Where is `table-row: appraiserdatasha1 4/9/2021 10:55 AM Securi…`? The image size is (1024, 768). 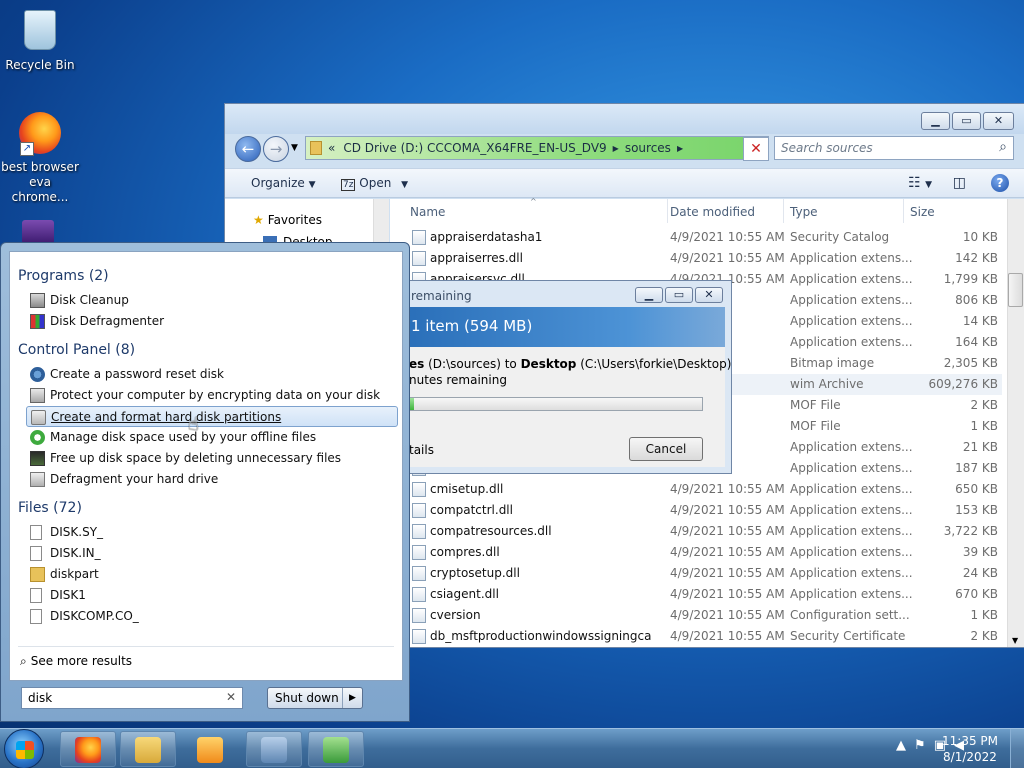 table-row: appraiserdatasha1 4/9/2021 10:55 AM Securi… is located at coordinates (696, 237).